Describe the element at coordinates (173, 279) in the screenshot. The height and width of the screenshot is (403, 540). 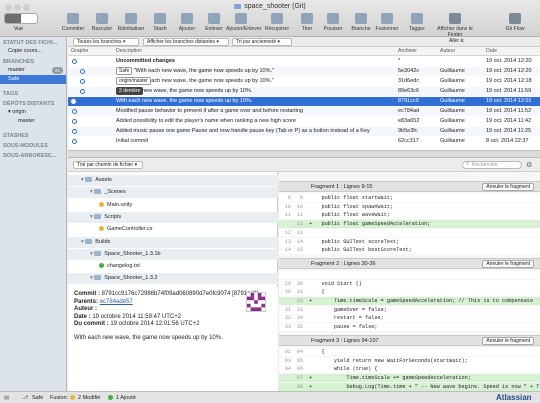
I see `tree-item: ▾ Space_Shooter_1.3.2` at that location.